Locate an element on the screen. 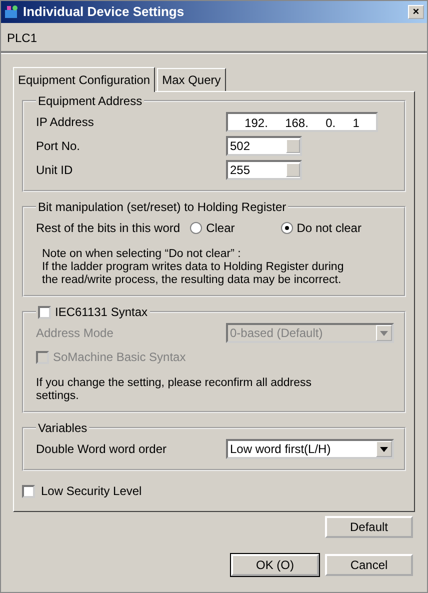 This screenshot has height=593, width=428. dialog-button: OK (O) is located at coordinates (275, 565).